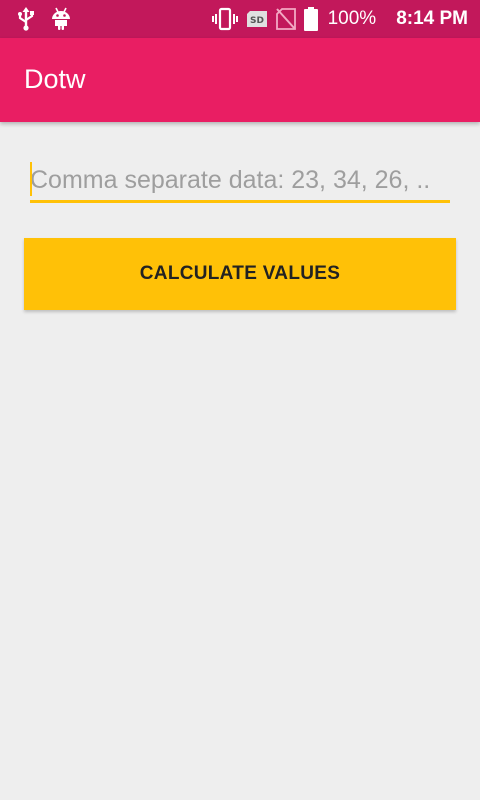  What do you see at coordinates (240, 274) in the screenshot?
I see `calculate-values-button: CALCULATE VALUES` at bounding box center [240, 274].